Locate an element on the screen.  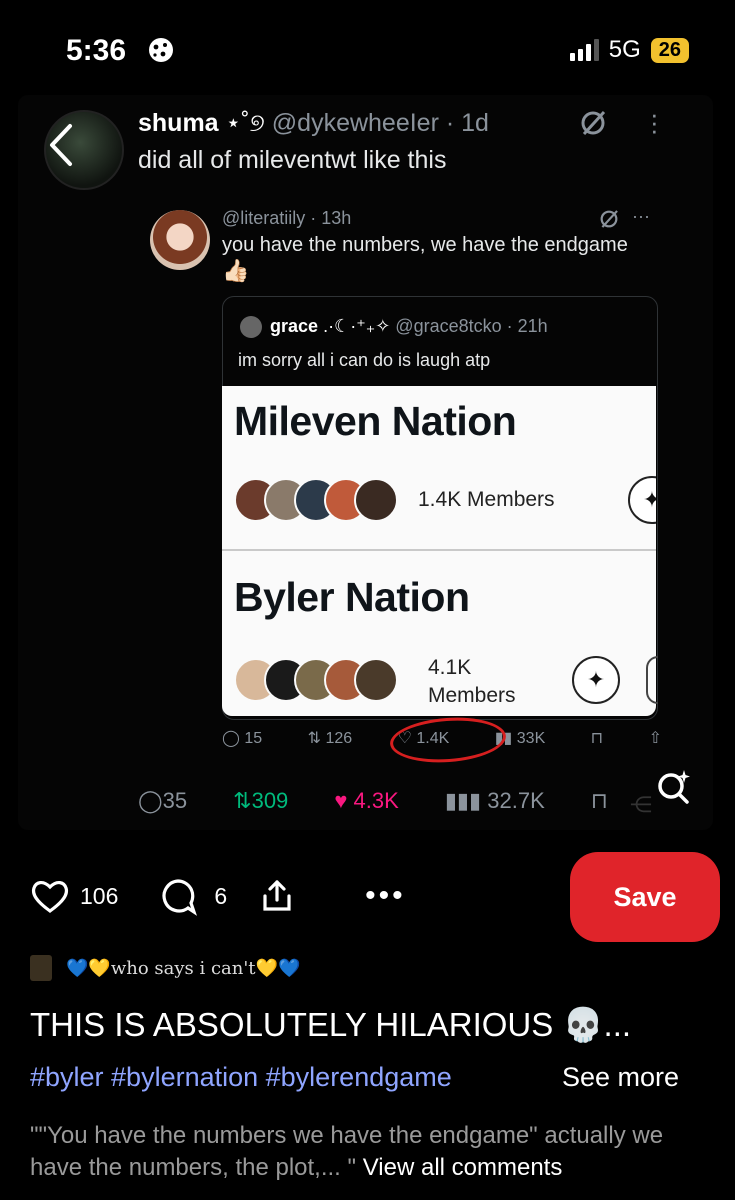
inner-handle: @grace8tcko · 21h is located at coordinates (471, 326).